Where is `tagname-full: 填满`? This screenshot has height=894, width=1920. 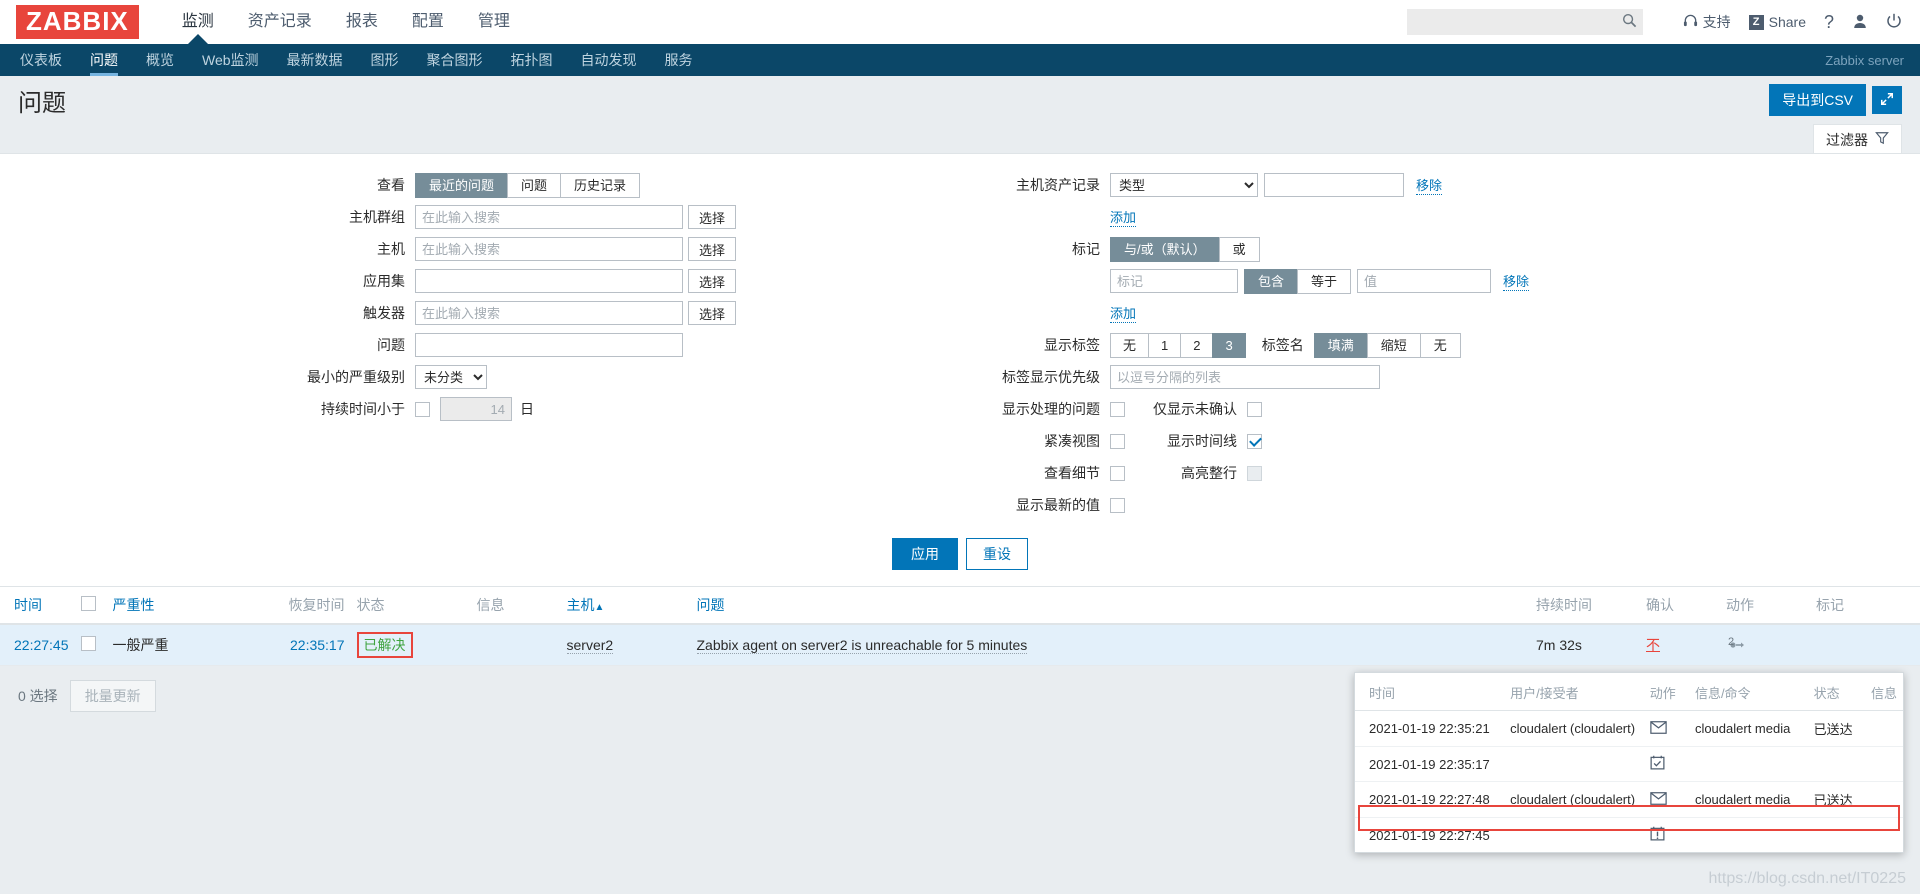 tagname-full: 填满 is located at coordinates (1340, 345).